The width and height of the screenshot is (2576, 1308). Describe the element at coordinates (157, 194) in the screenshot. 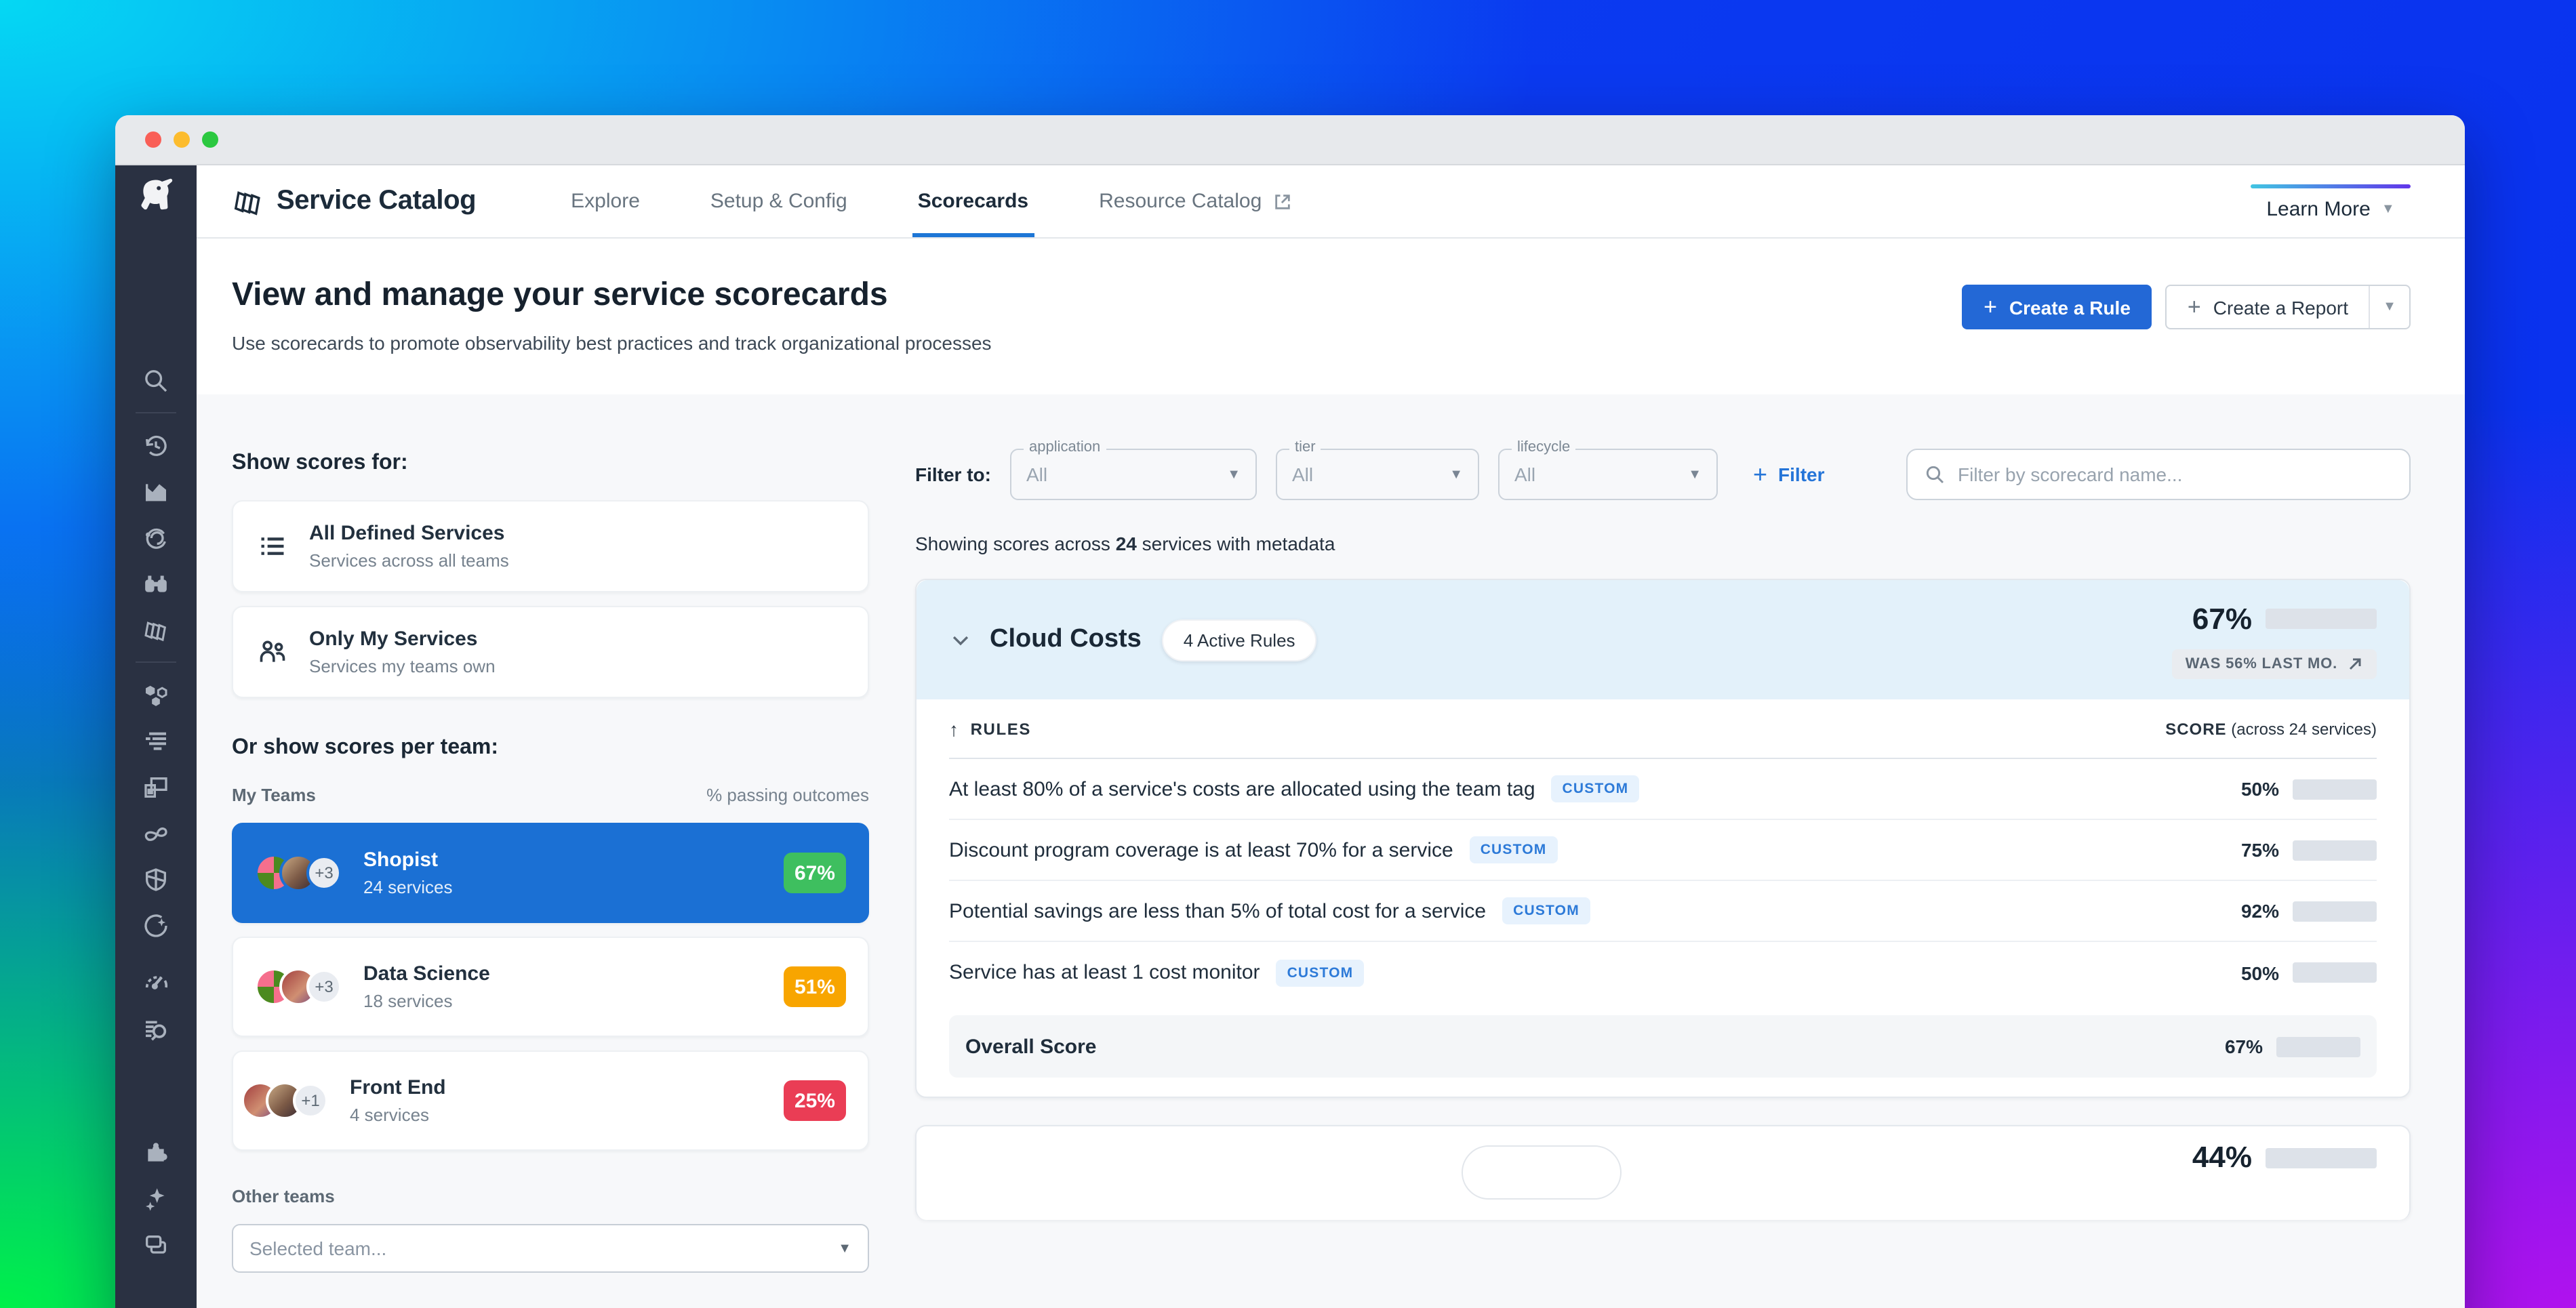

I see `datadog-logo-icon` at that location.